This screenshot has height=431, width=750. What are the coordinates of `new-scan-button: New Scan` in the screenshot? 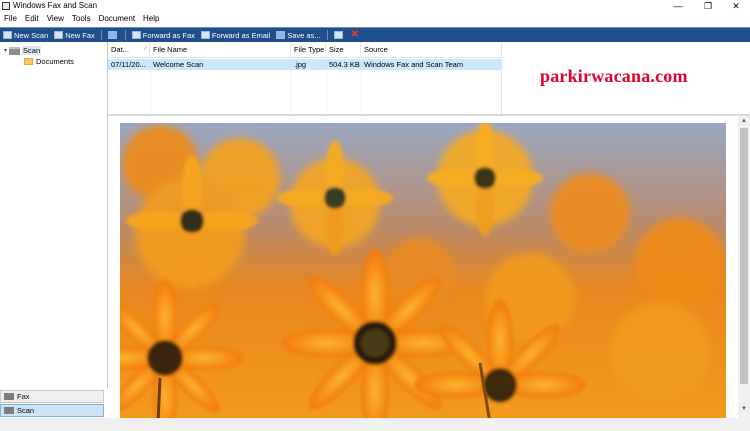 It's located at (25, 35).